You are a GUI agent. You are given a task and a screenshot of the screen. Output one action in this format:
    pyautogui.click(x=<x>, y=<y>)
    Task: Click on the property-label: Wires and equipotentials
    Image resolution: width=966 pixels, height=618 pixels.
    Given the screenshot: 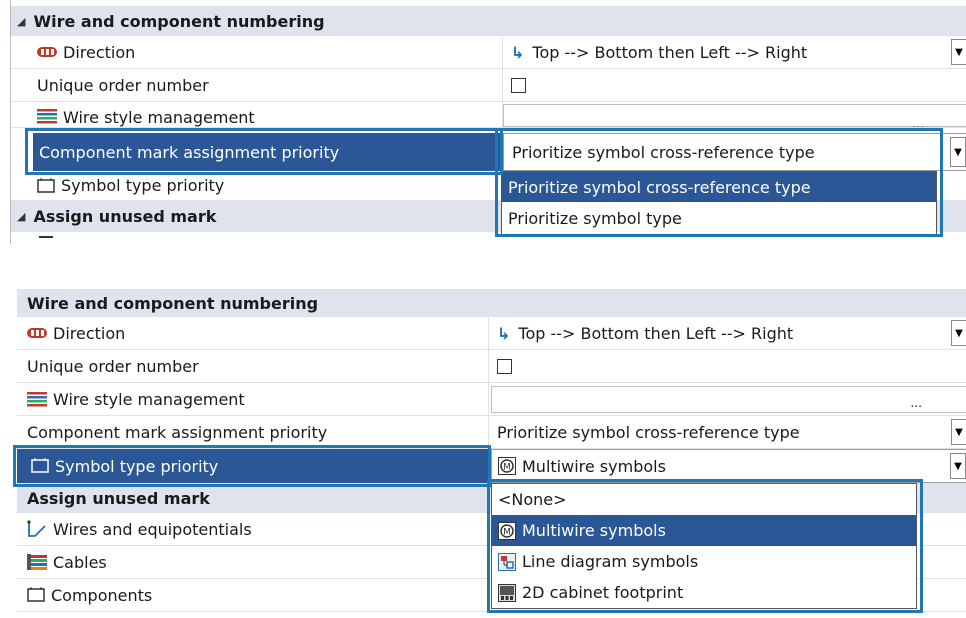 What is the action you would take?
    pyautogui.click(x=253, y=529)
    